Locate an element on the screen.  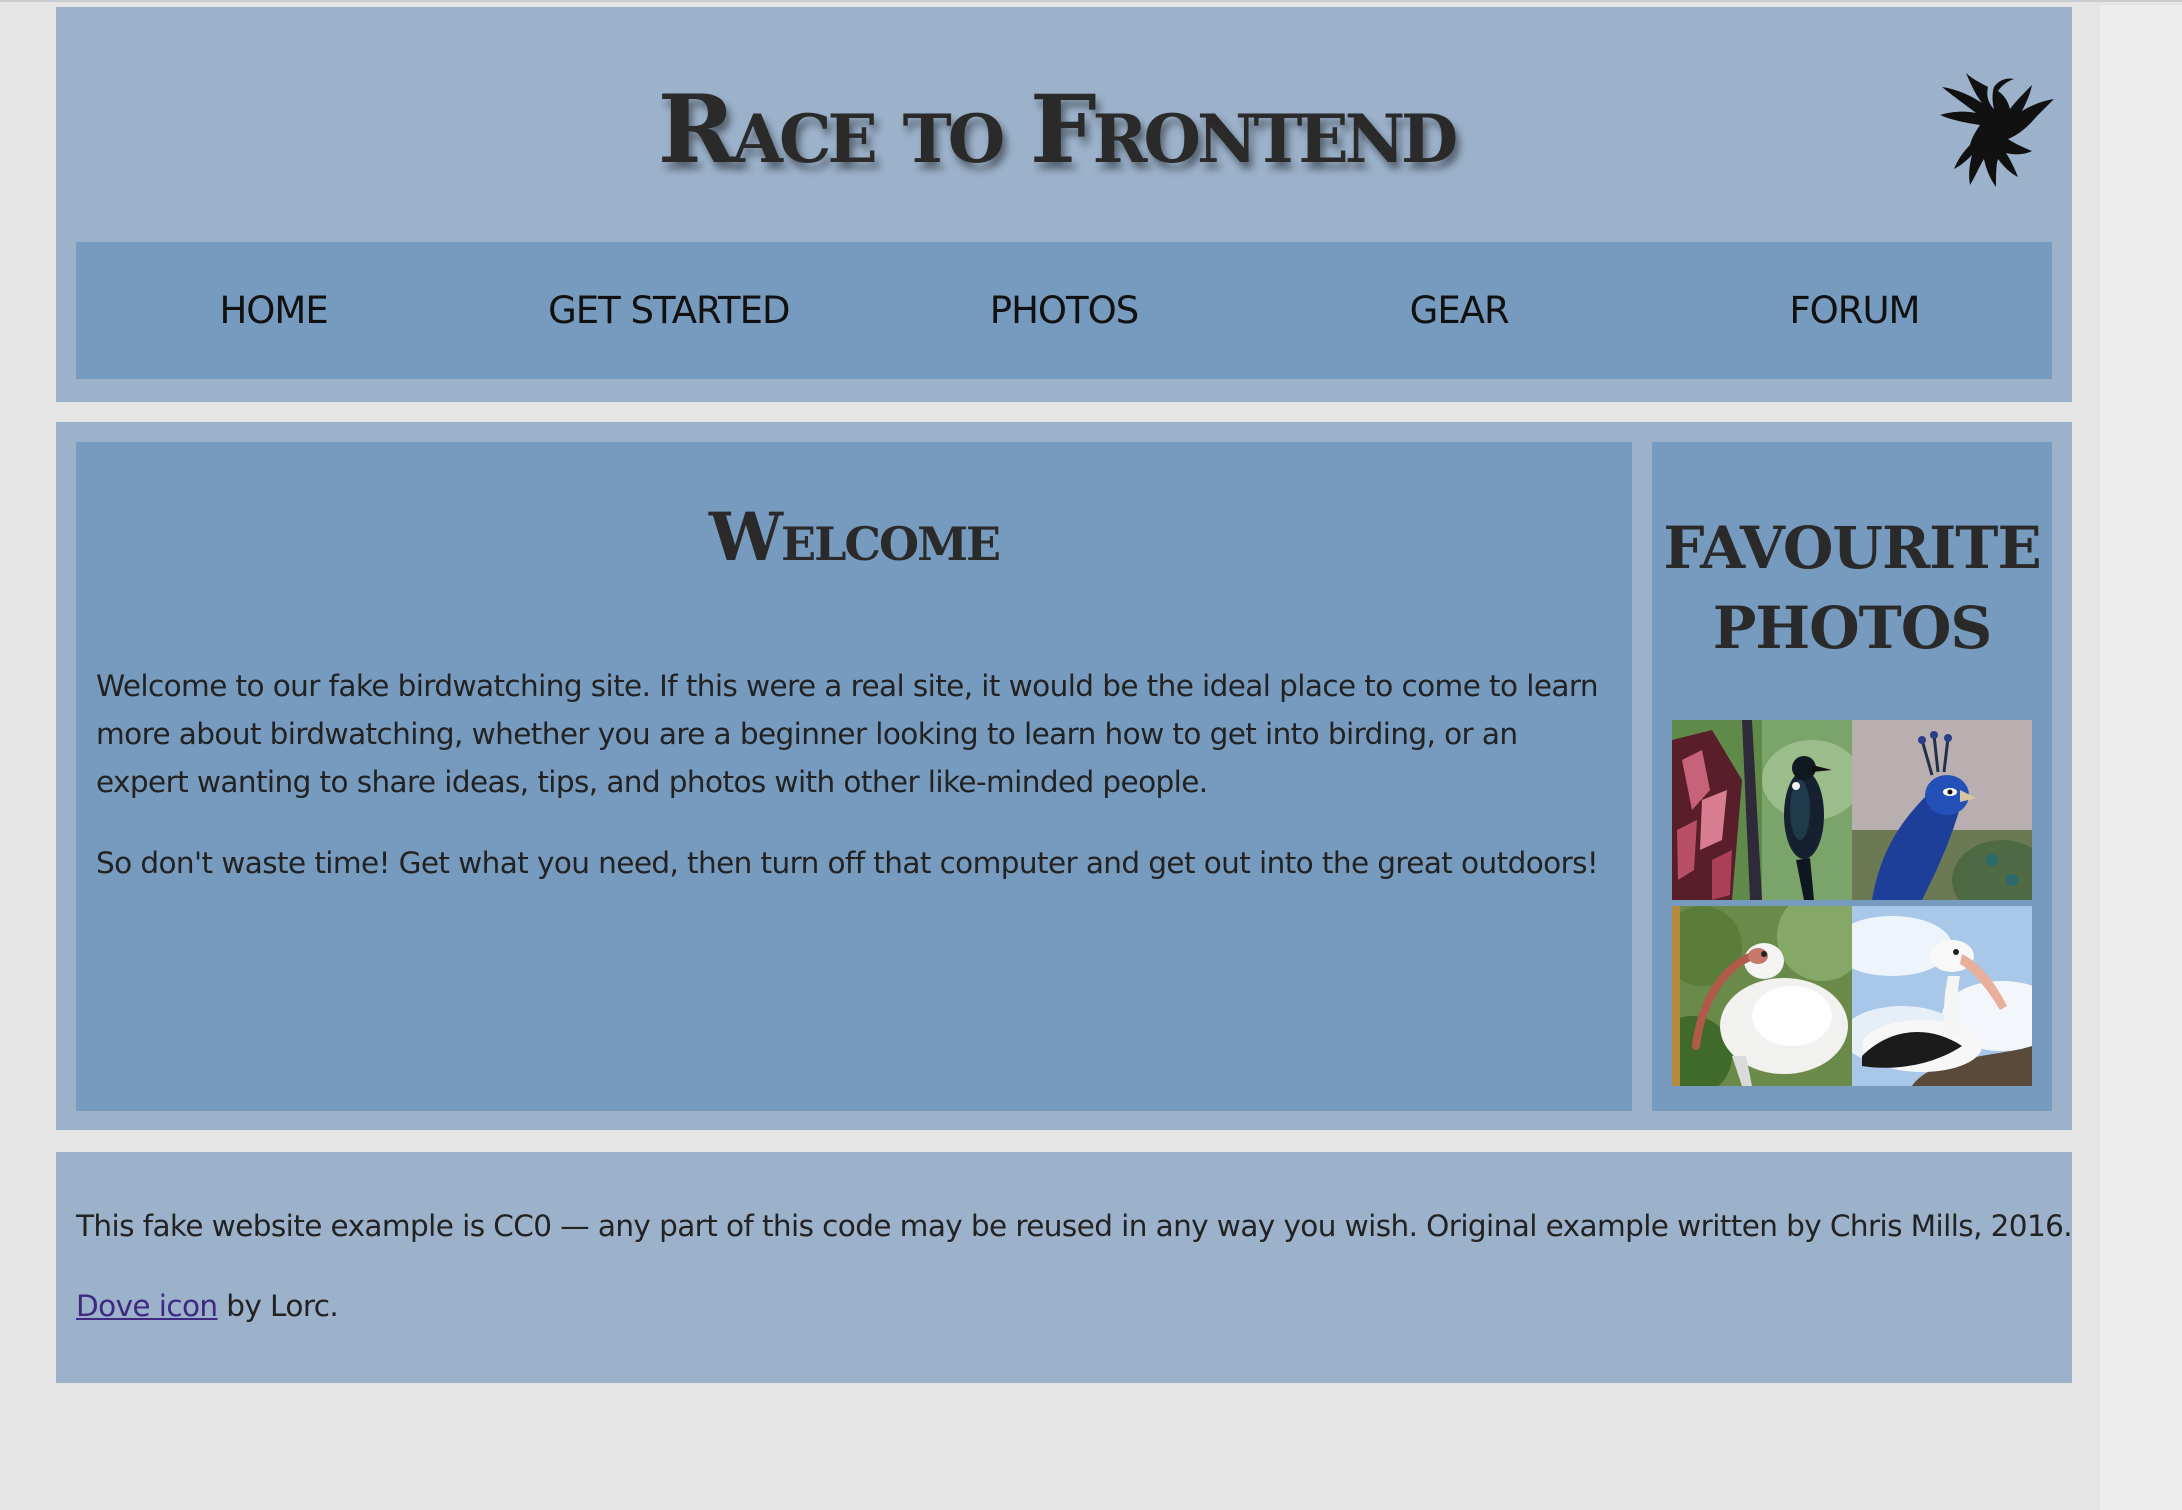
main-nav: HOME GET STARTED PHOTOS GEAR FORUM is located at coordinates (1064, 310).